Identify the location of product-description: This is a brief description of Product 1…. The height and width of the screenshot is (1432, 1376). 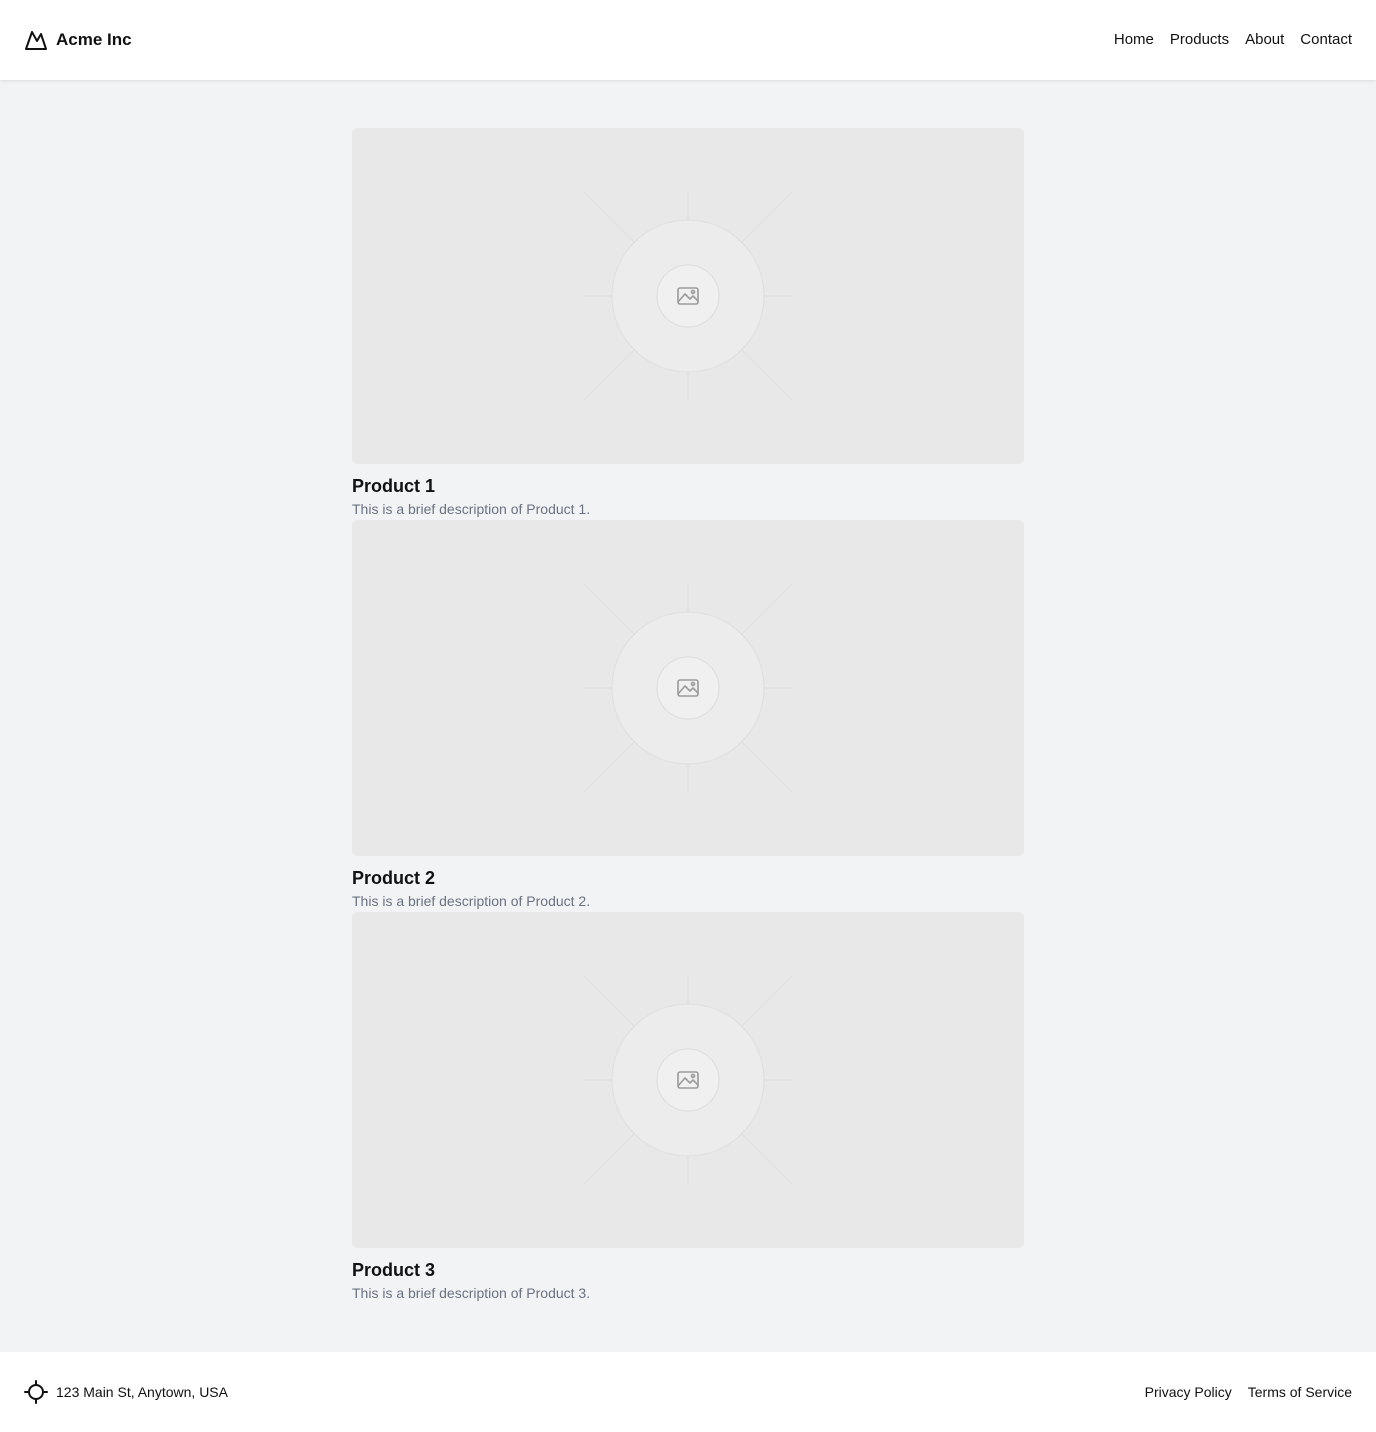
(471, 509).